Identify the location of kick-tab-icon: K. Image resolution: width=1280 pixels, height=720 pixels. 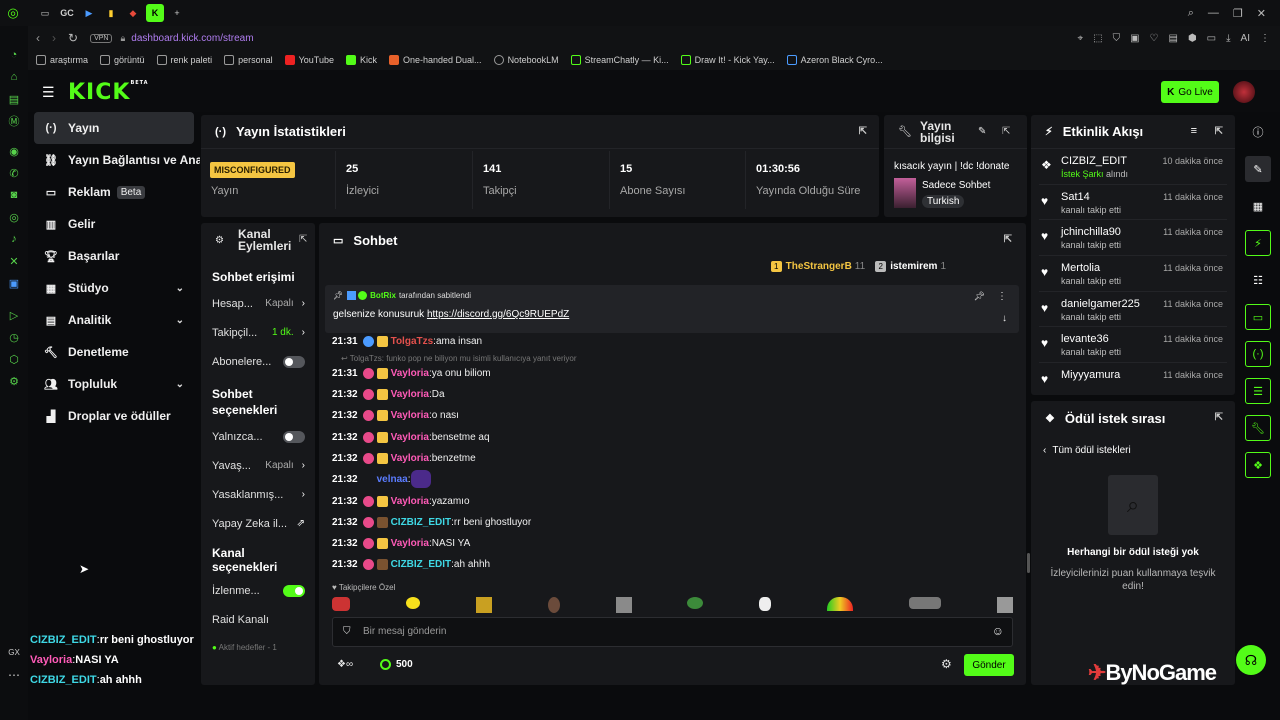
(155, 13).